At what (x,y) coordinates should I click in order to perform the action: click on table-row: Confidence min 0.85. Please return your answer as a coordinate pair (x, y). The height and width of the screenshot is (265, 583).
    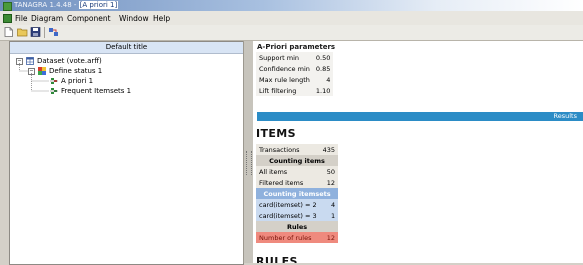
    Looking at the image, I should click on (294, 68).